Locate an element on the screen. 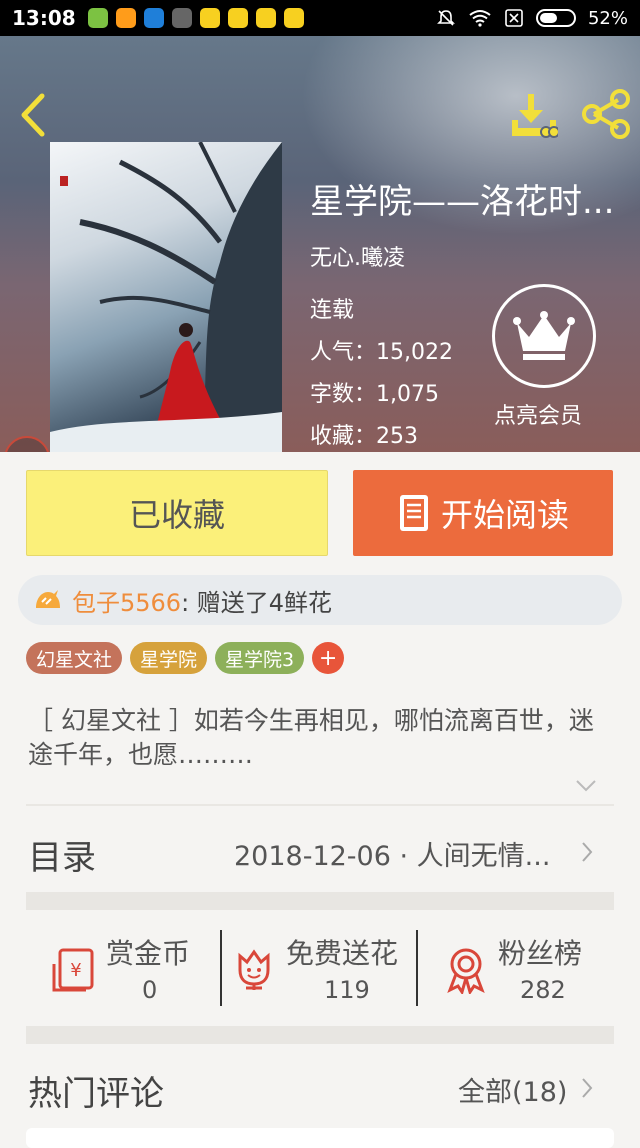 The height and width of the screenshot is (1148, 640). medal-icon is located at coordinates (466, 971).